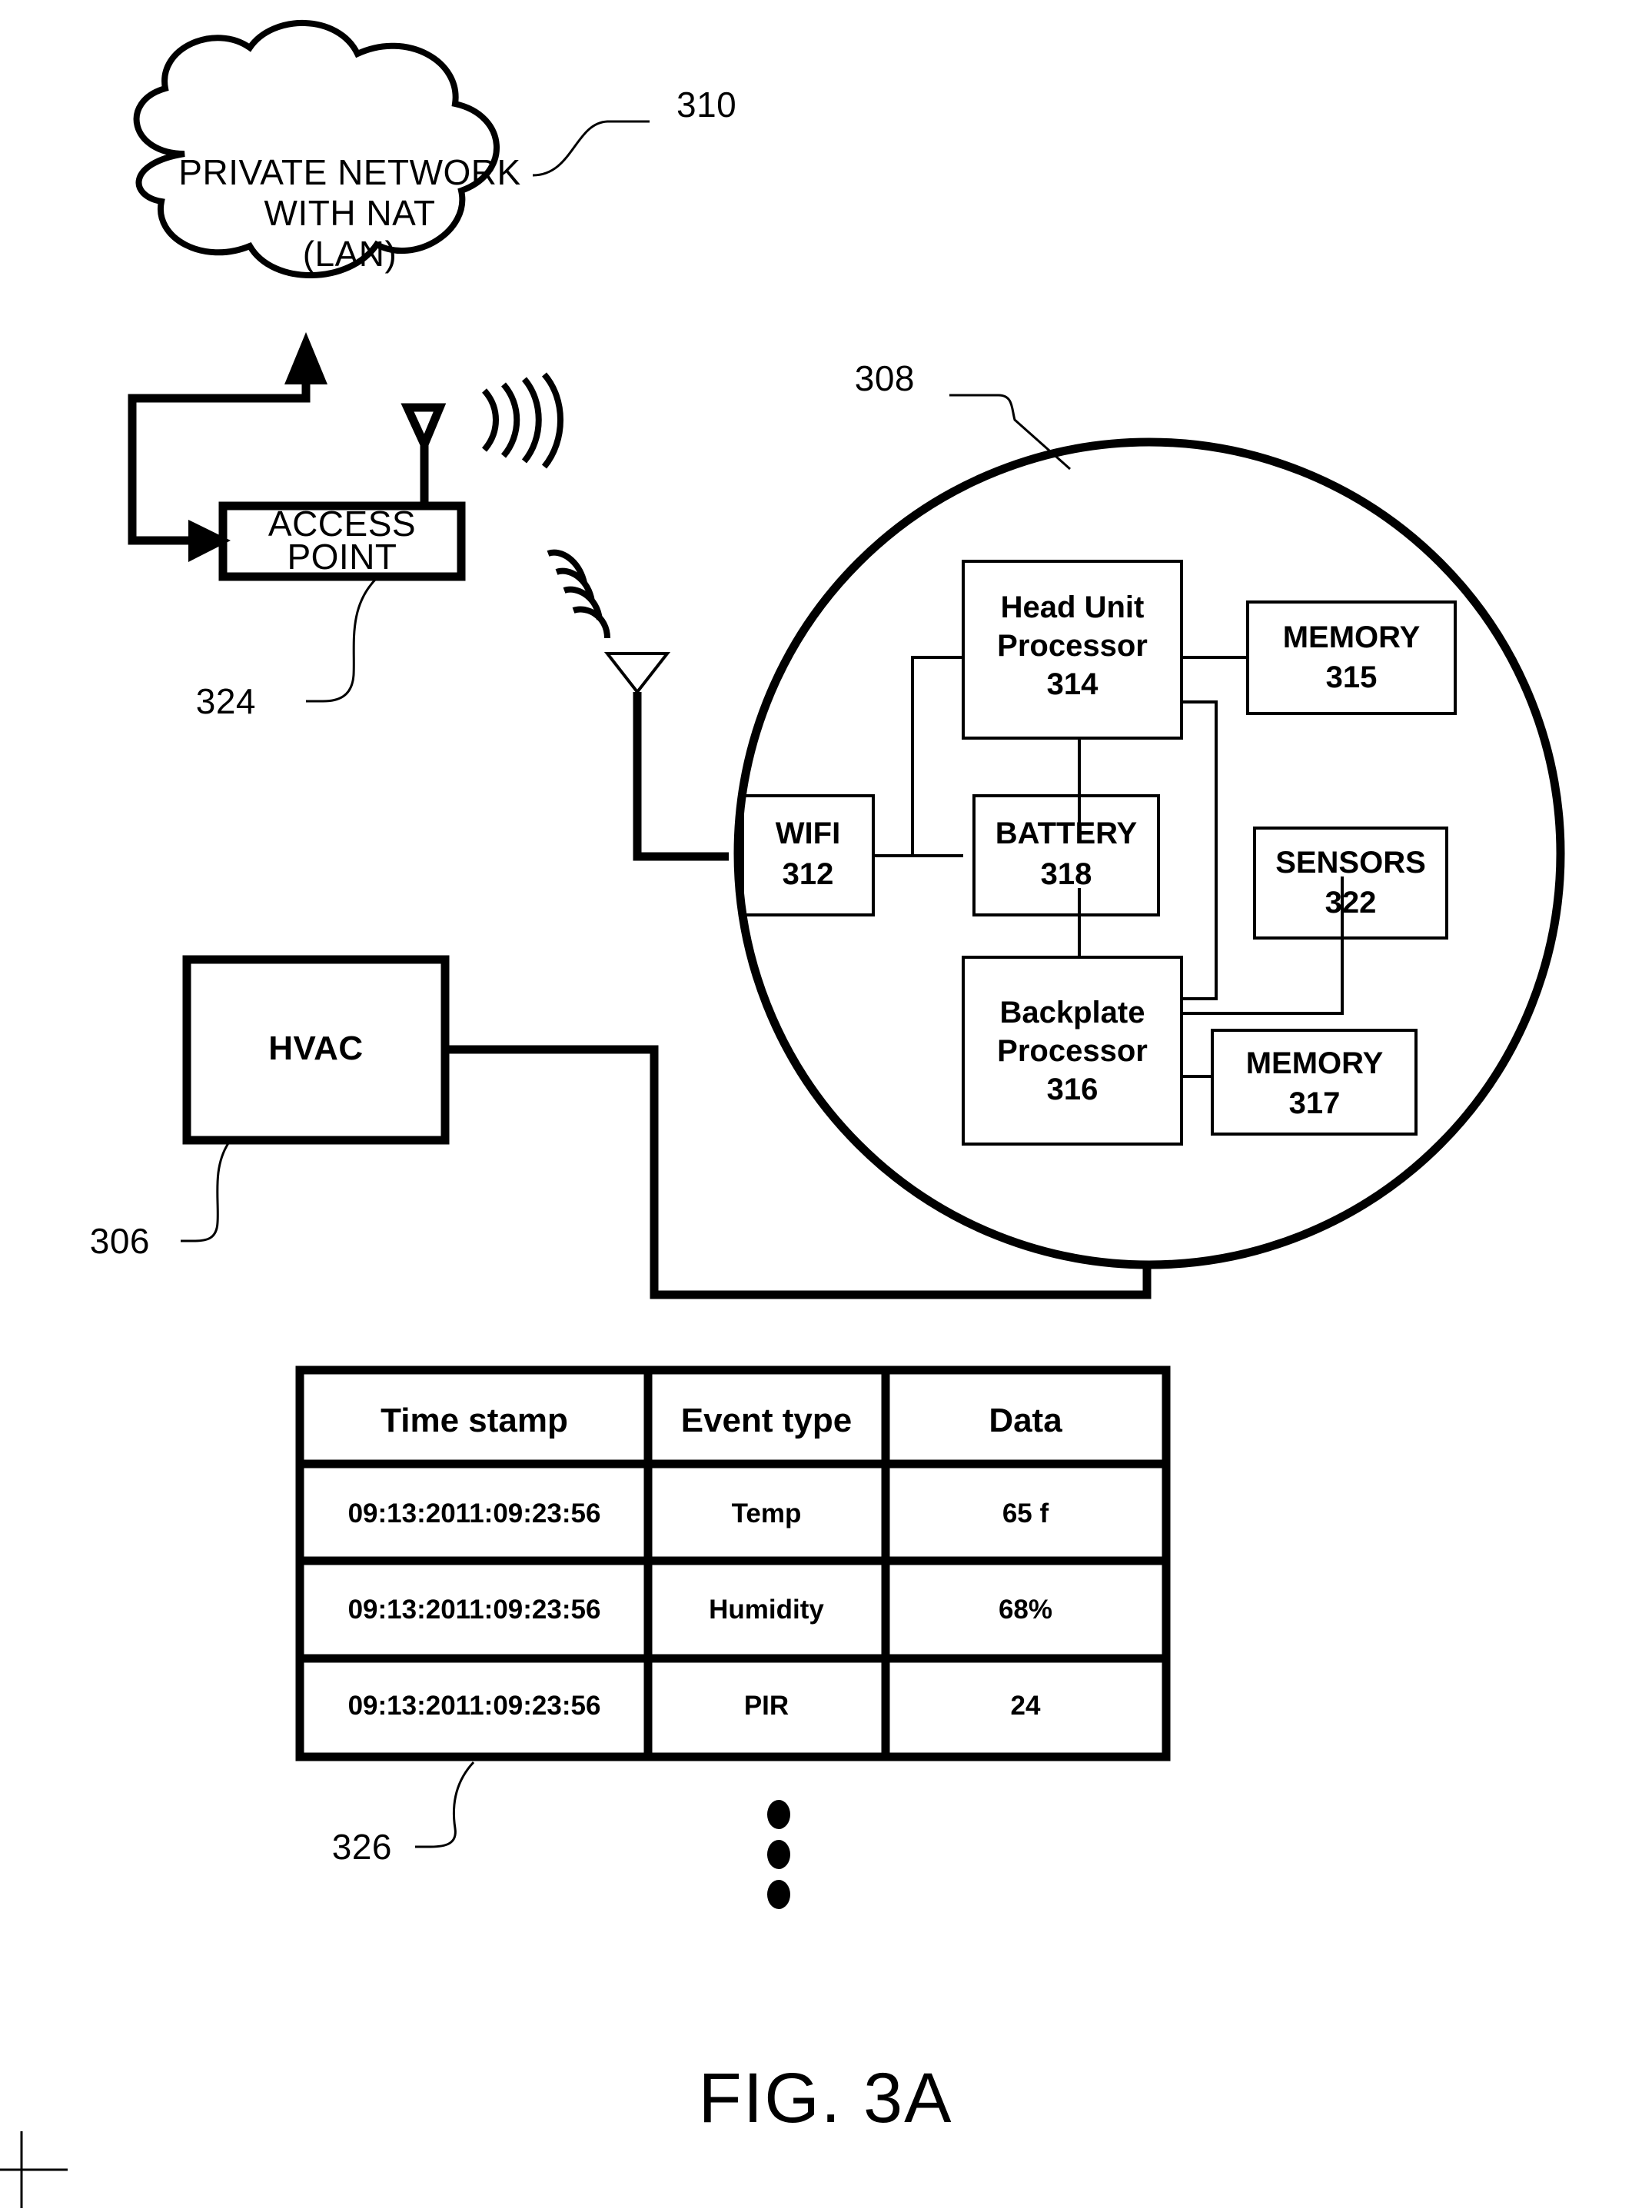 The height and width of the screenshot is (2212, 1652). Describe the element at coordinates (342, 557) in the screenshot. I see `access-point-label-line2: POINT` at that location.